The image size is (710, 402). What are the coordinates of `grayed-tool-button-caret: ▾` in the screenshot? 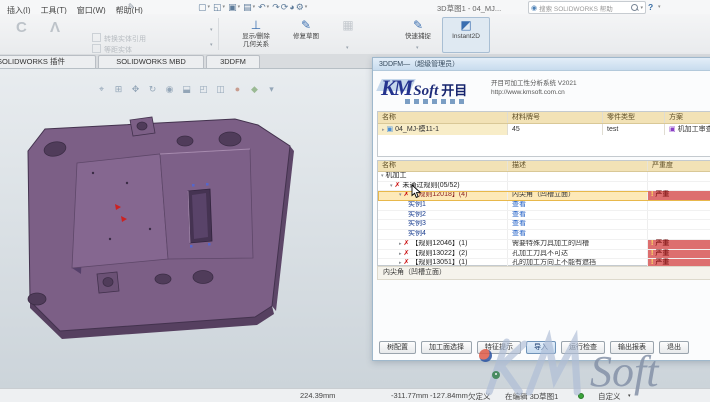 It's located at (347, 48).